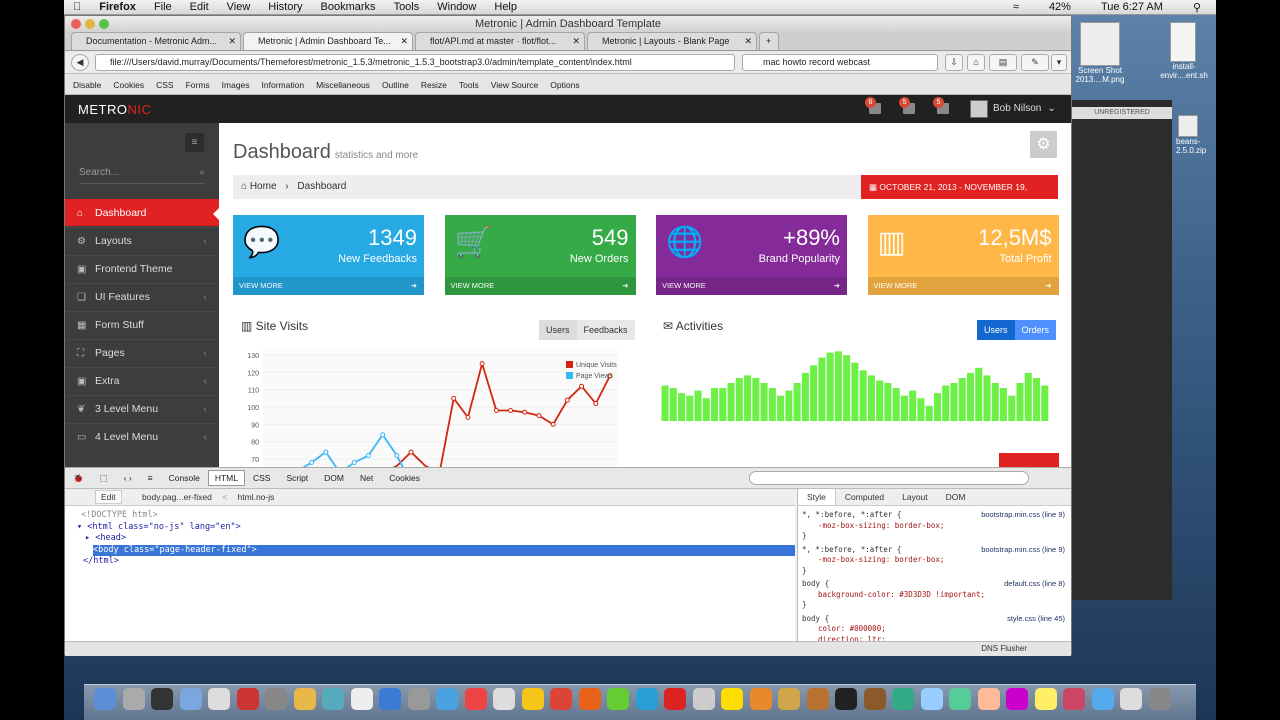 The image size is (1280, 720). Describe the element at coordinates (117, 7) in the screenshot. I see `menu-app: Firefox` at that location.